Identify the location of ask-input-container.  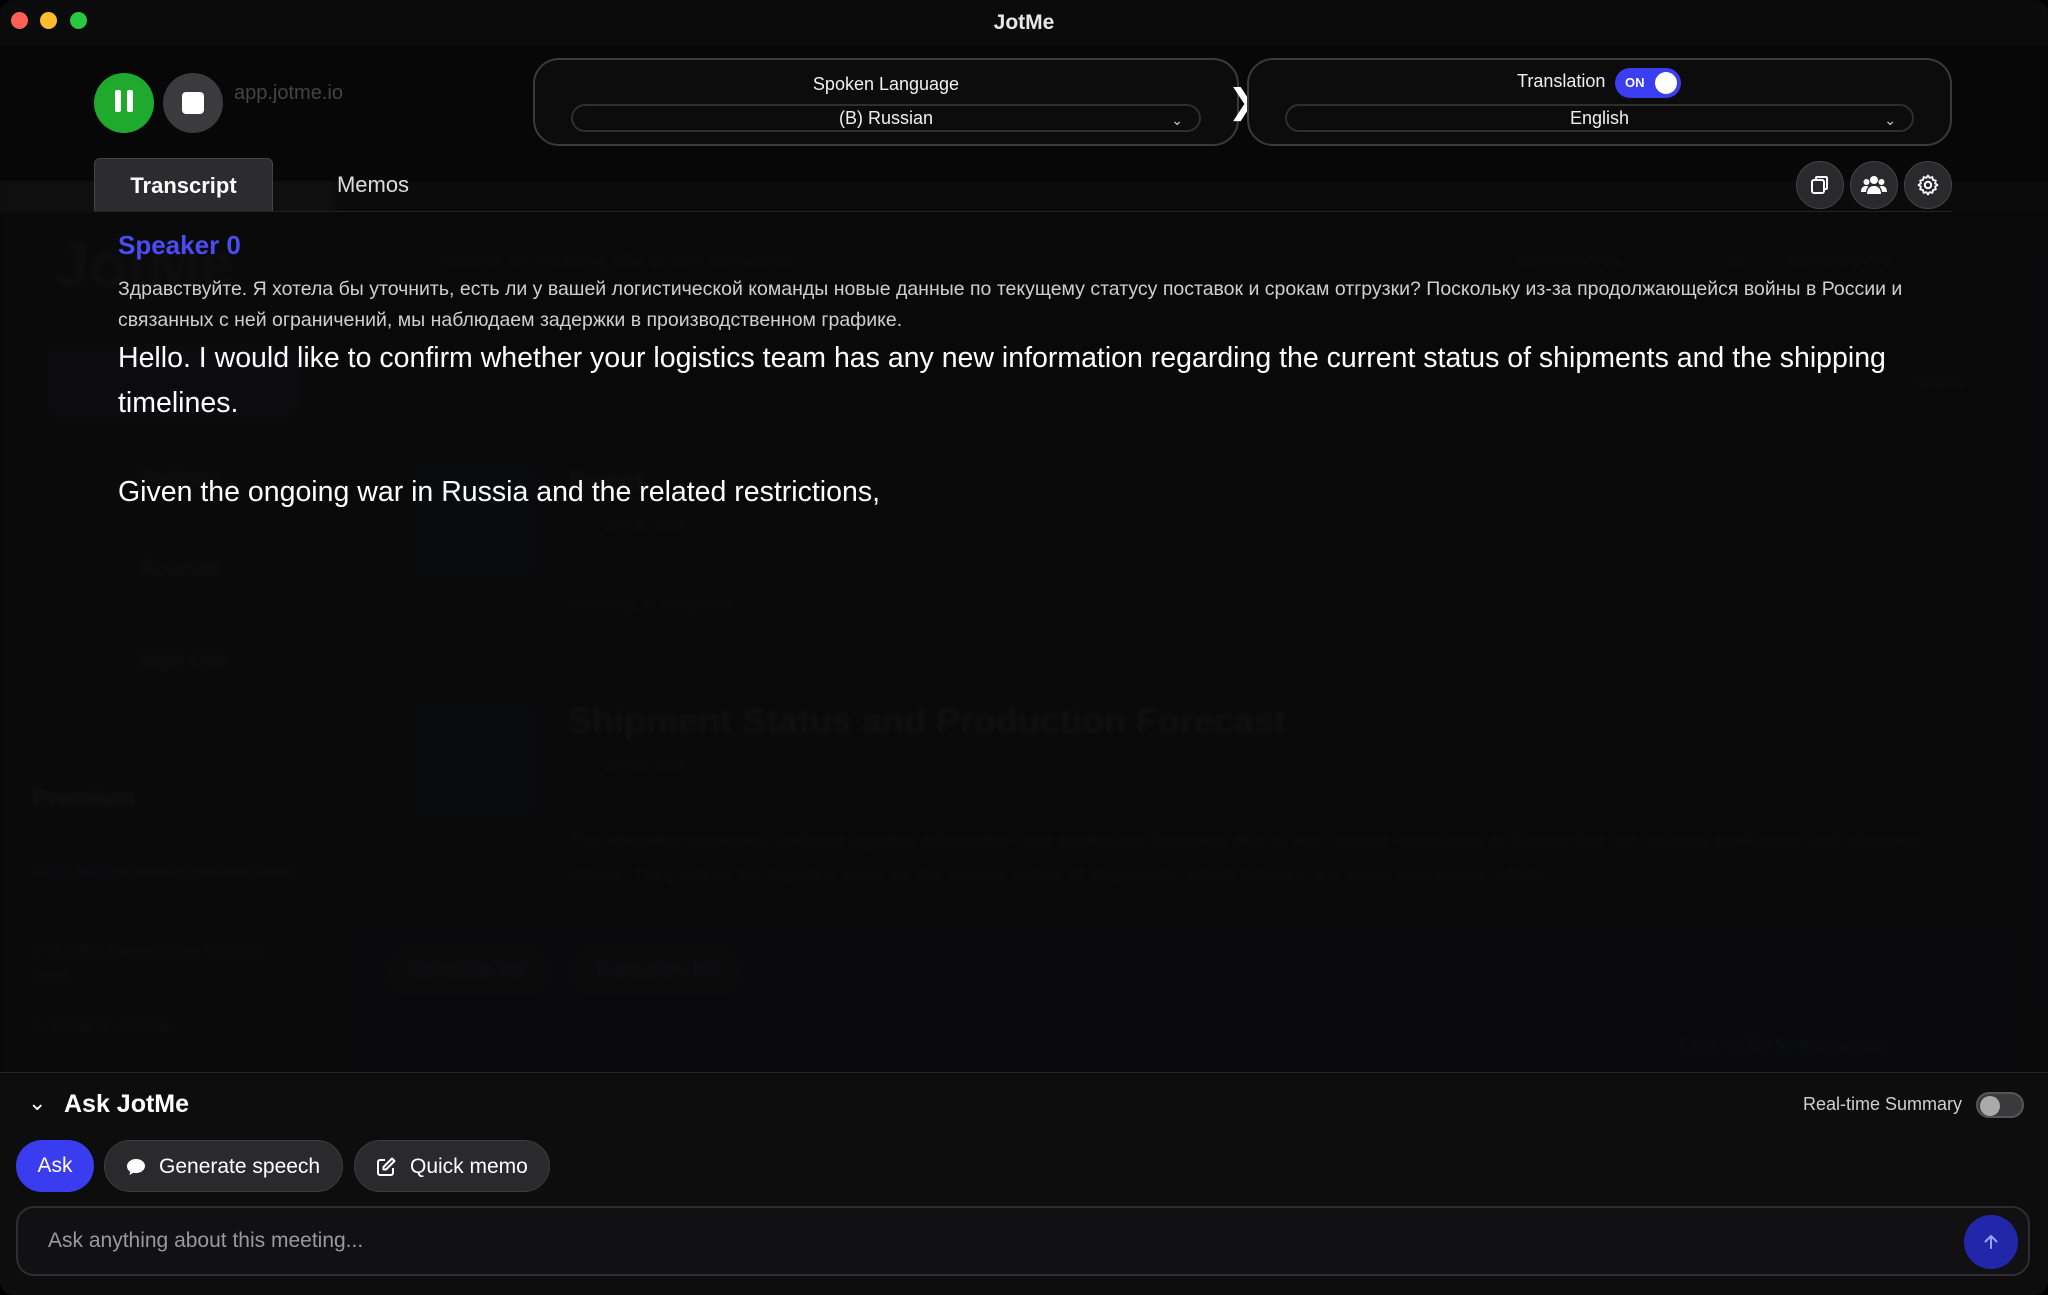
(1023, 1241).